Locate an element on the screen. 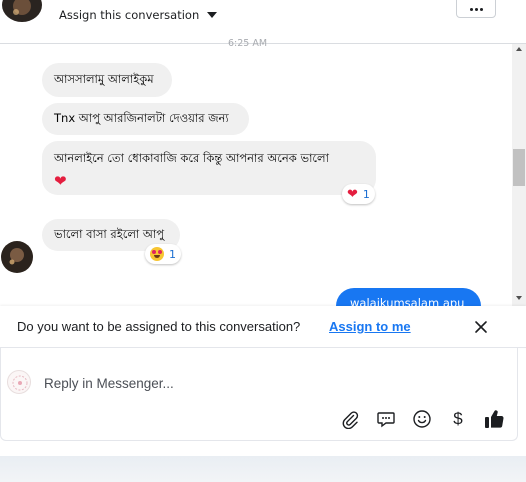  message-scrollbar is located at coordinates (519, 175).